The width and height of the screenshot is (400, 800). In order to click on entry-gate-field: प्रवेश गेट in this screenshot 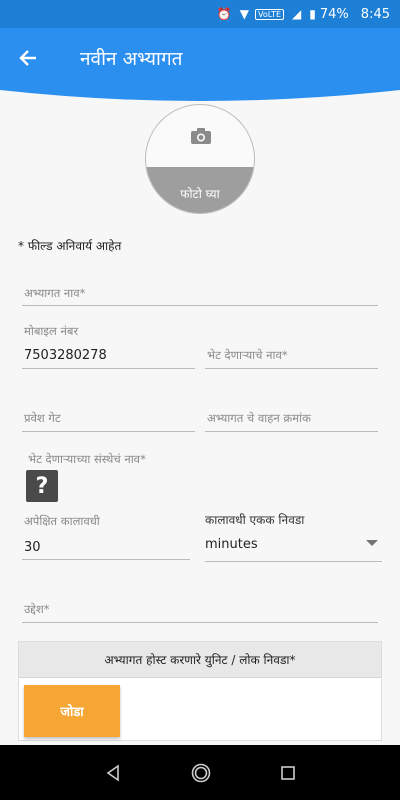, I will do `click(108, 419)`.